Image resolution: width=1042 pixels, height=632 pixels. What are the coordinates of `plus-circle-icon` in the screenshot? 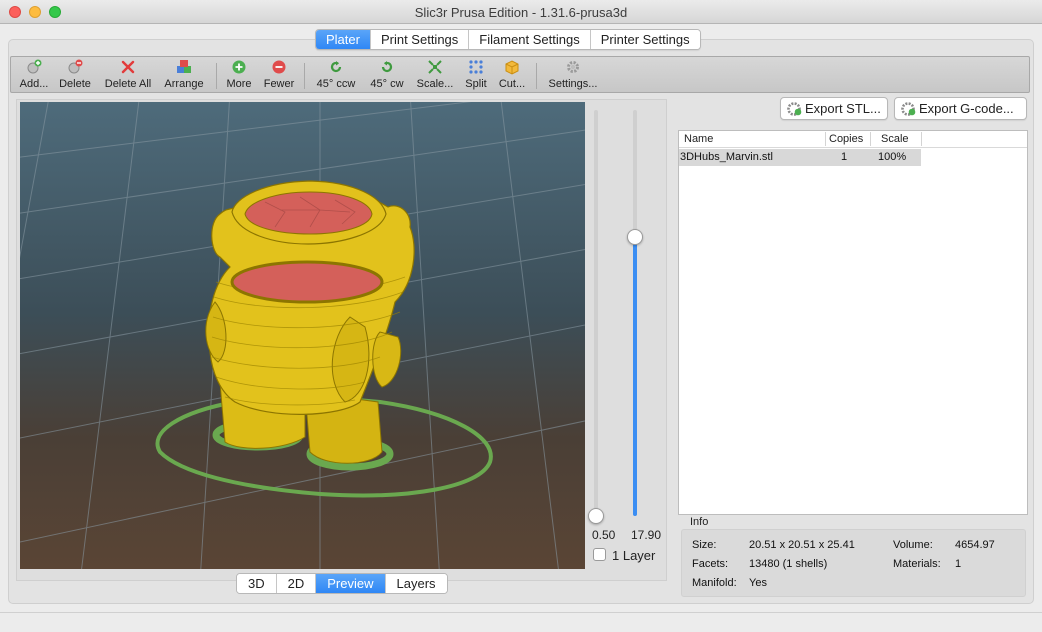 It's located at (239, 67).